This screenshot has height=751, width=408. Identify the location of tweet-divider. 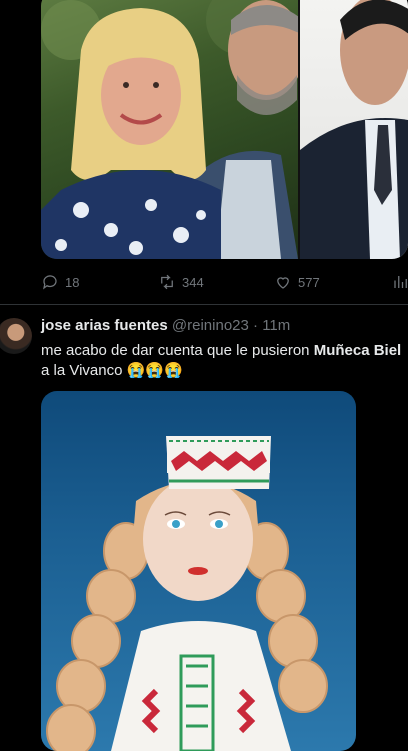
(204, 304).